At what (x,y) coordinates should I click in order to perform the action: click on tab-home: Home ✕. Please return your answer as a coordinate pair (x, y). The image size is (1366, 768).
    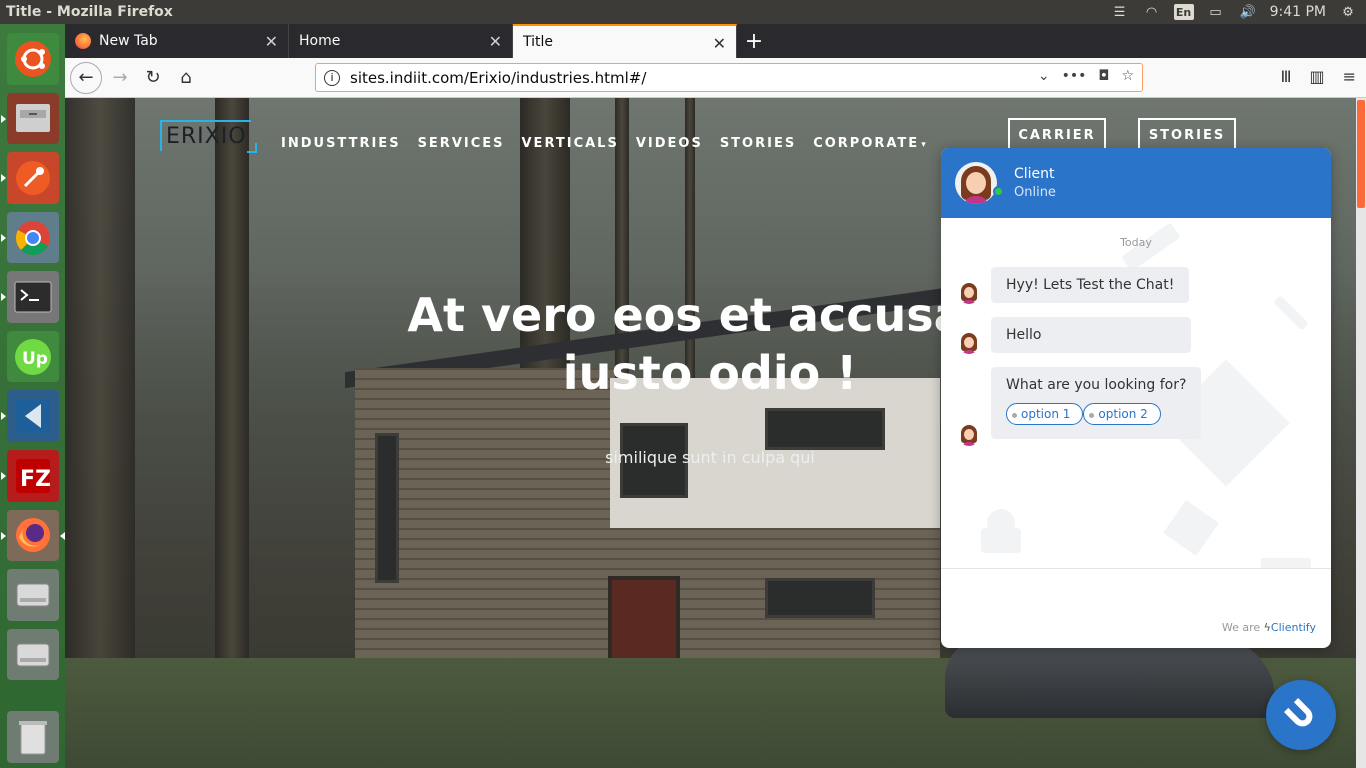
    Looking at the image, I should click on (401, 41).